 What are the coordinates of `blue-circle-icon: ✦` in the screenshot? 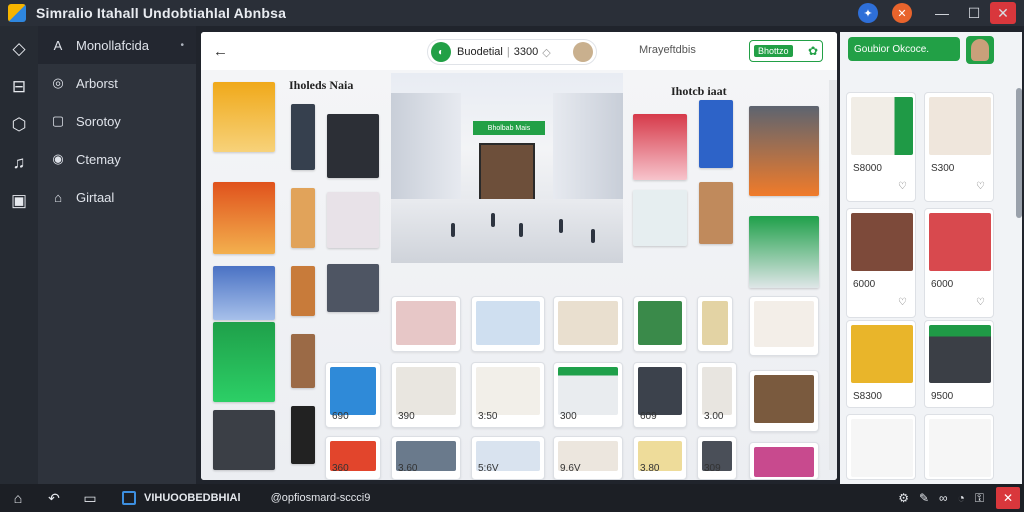 It's located at (868, 13).